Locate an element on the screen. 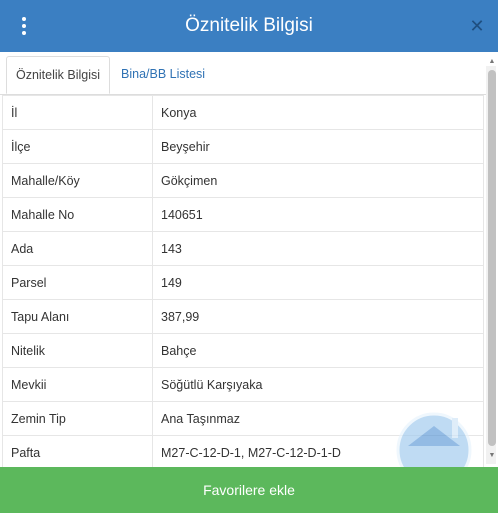 The height and width of the screenshot is (513, 498). attribute-key: Parsel is located at coordinates (77, 282).